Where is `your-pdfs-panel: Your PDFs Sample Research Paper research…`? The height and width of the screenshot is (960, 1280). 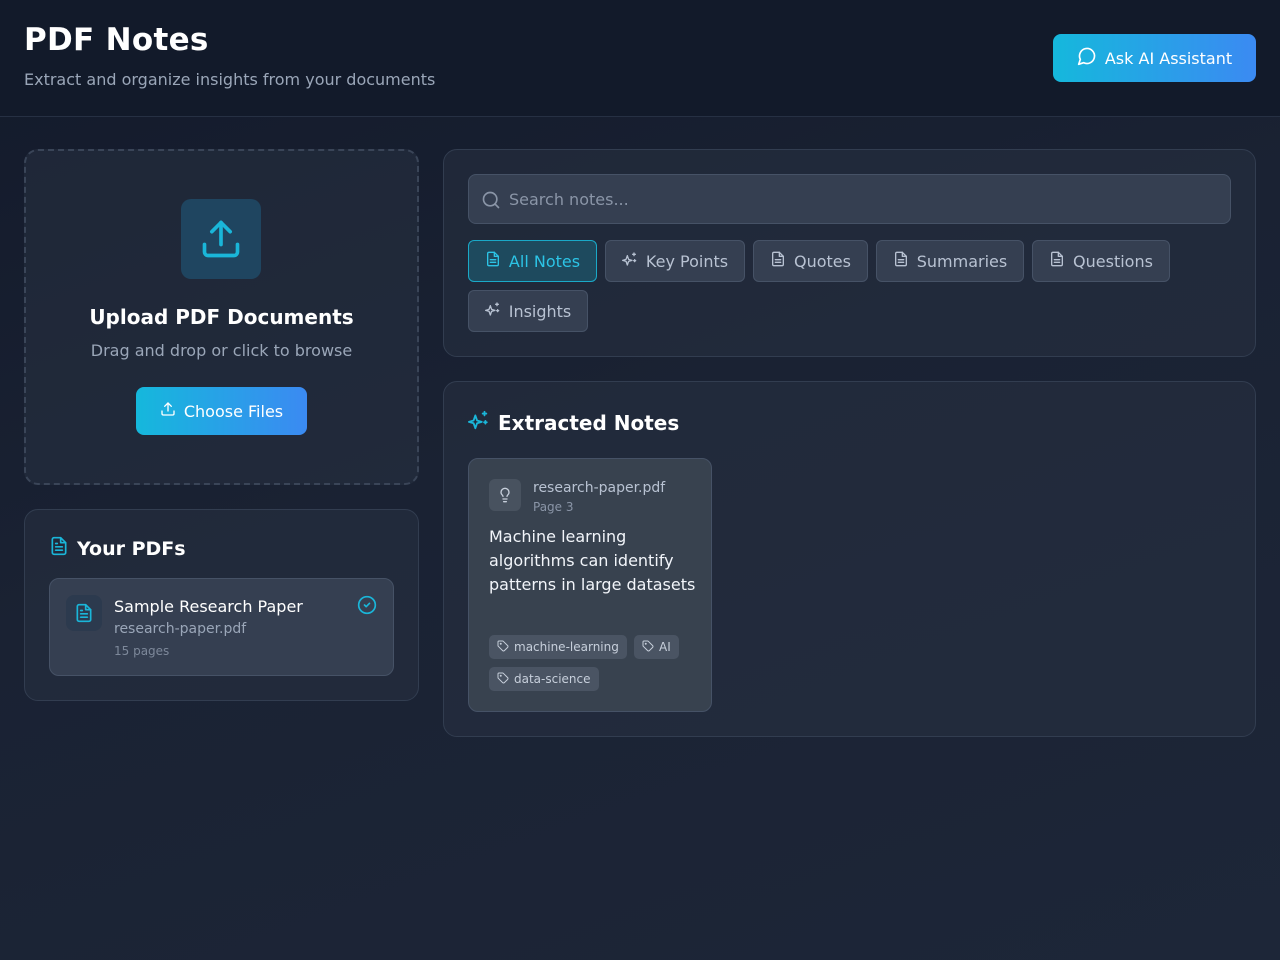
your-pdfs-panel: Your PDFs Sample Research Paper research… is located at coordinates (221, 605).